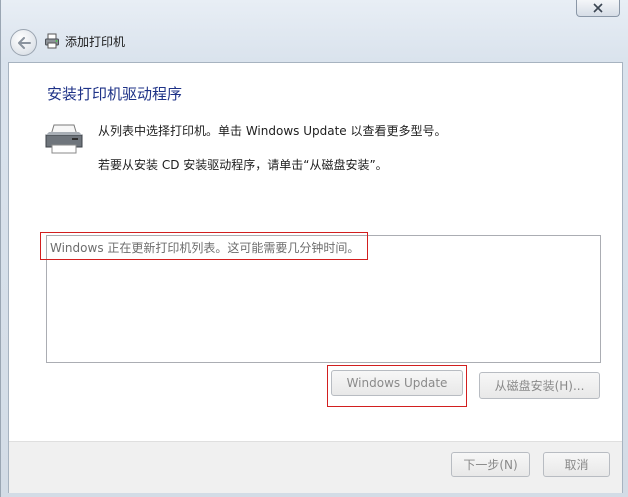  I want to click on back-button, so click(23, 42).